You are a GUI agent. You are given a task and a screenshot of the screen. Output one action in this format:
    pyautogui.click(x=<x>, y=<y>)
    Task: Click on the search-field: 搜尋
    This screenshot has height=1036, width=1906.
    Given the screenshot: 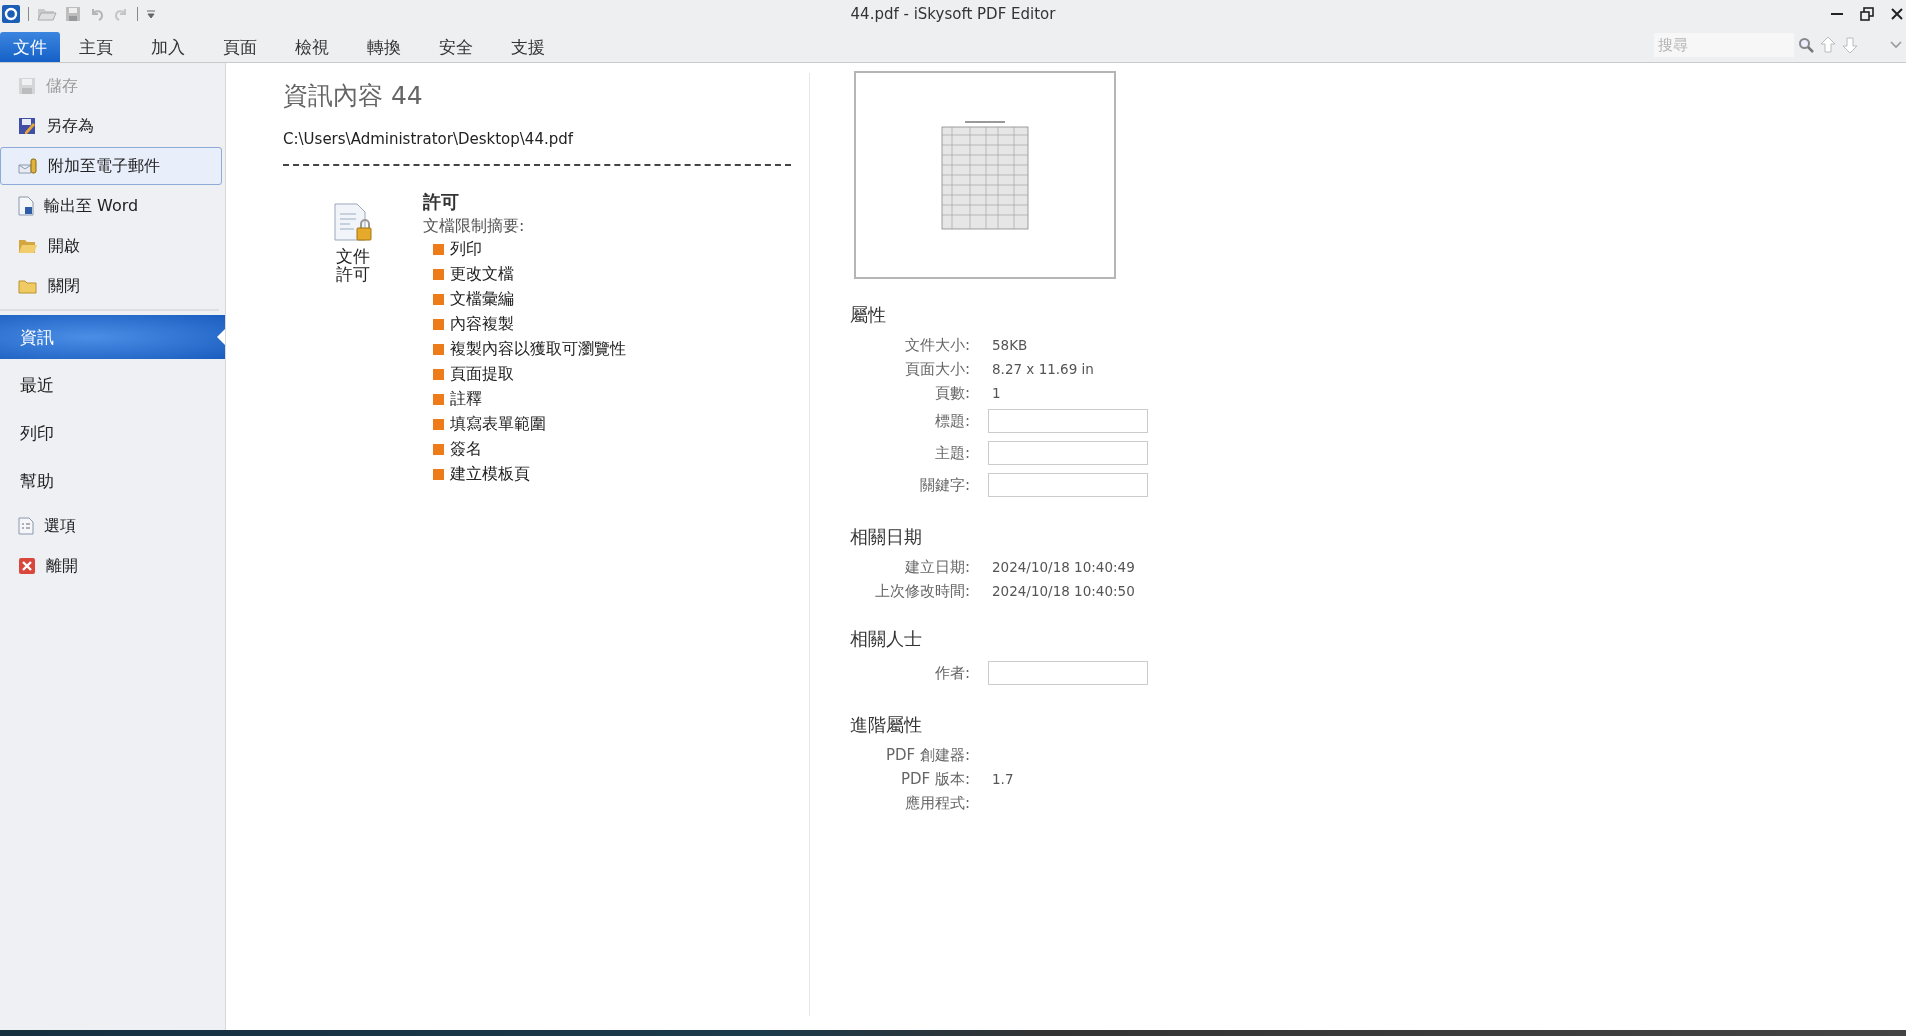 What is the action you would take?
    pyautogui.click(x=1724, y=45)
    